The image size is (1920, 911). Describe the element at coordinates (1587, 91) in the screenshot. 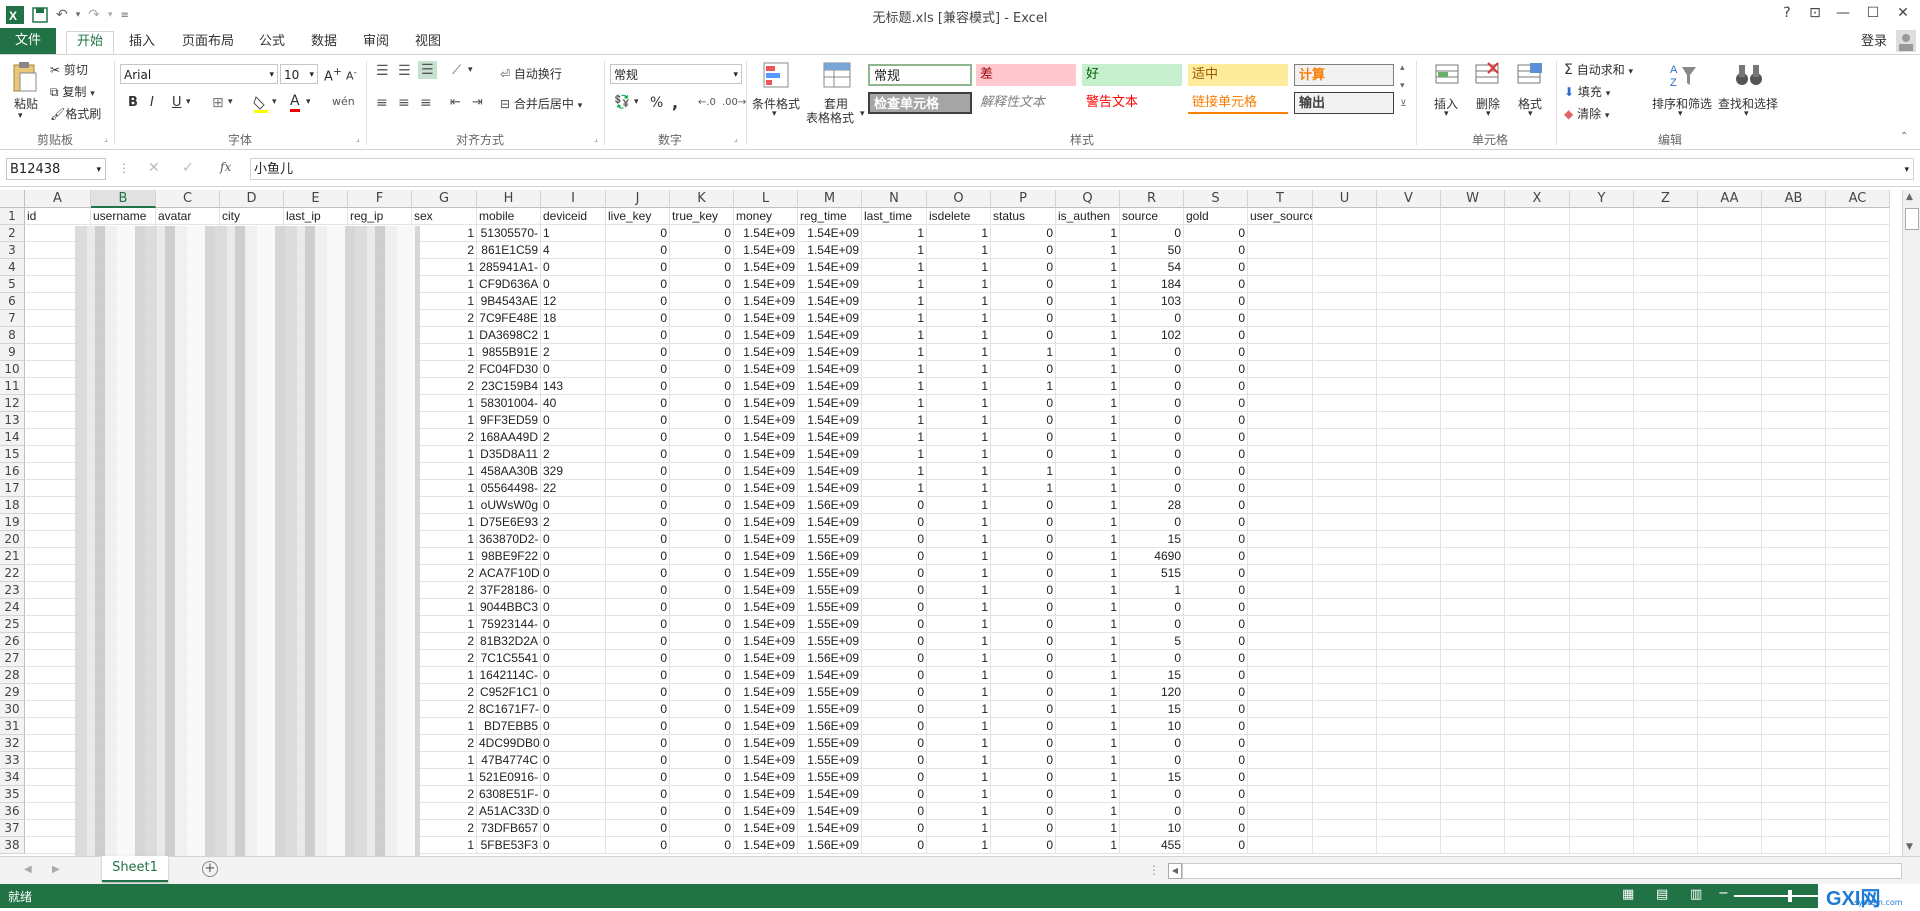

I see `fill-button: ⬇ 填充 ▾` at that location.